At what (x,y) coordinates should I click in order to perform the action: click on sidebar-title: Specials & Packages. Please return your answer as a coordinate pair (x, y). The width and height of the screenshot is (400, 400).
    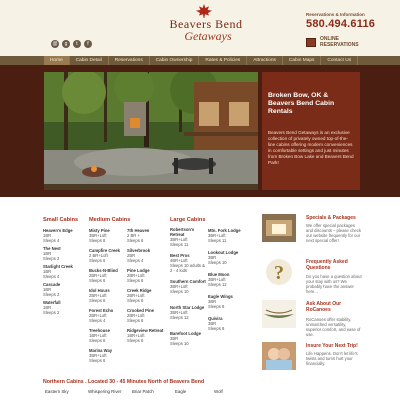
    Looking at the image, I should click on (331, 218).